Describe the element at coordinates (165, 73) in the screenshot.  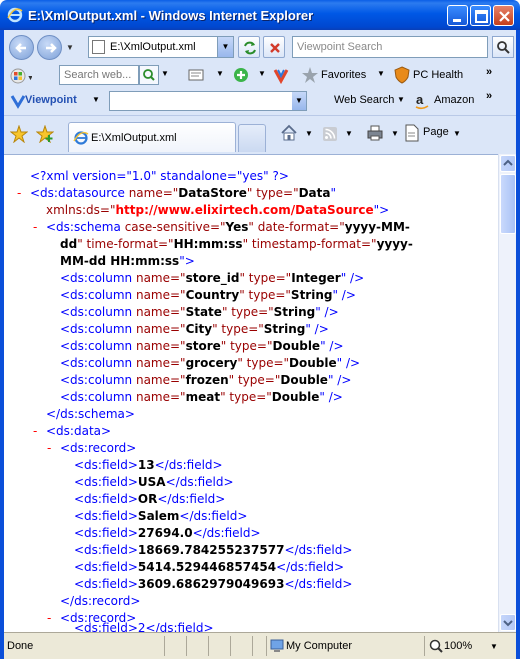
I see `search-options-dropdown: ▼` at that location.